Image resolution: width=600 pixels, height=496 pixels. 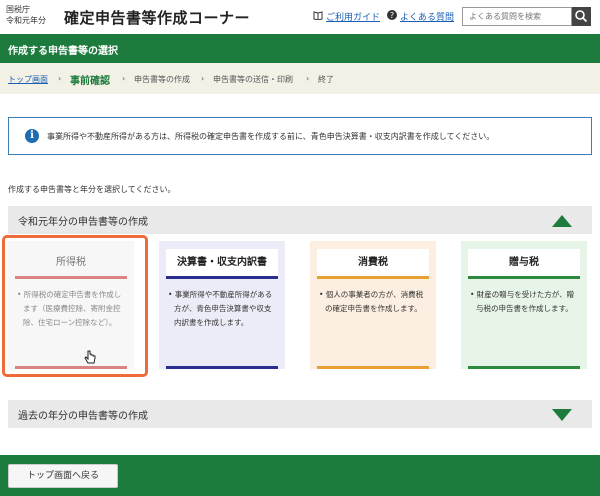 I want to click on site-title: 確定申告書等作成コーナー, so click(x=157, y=18).